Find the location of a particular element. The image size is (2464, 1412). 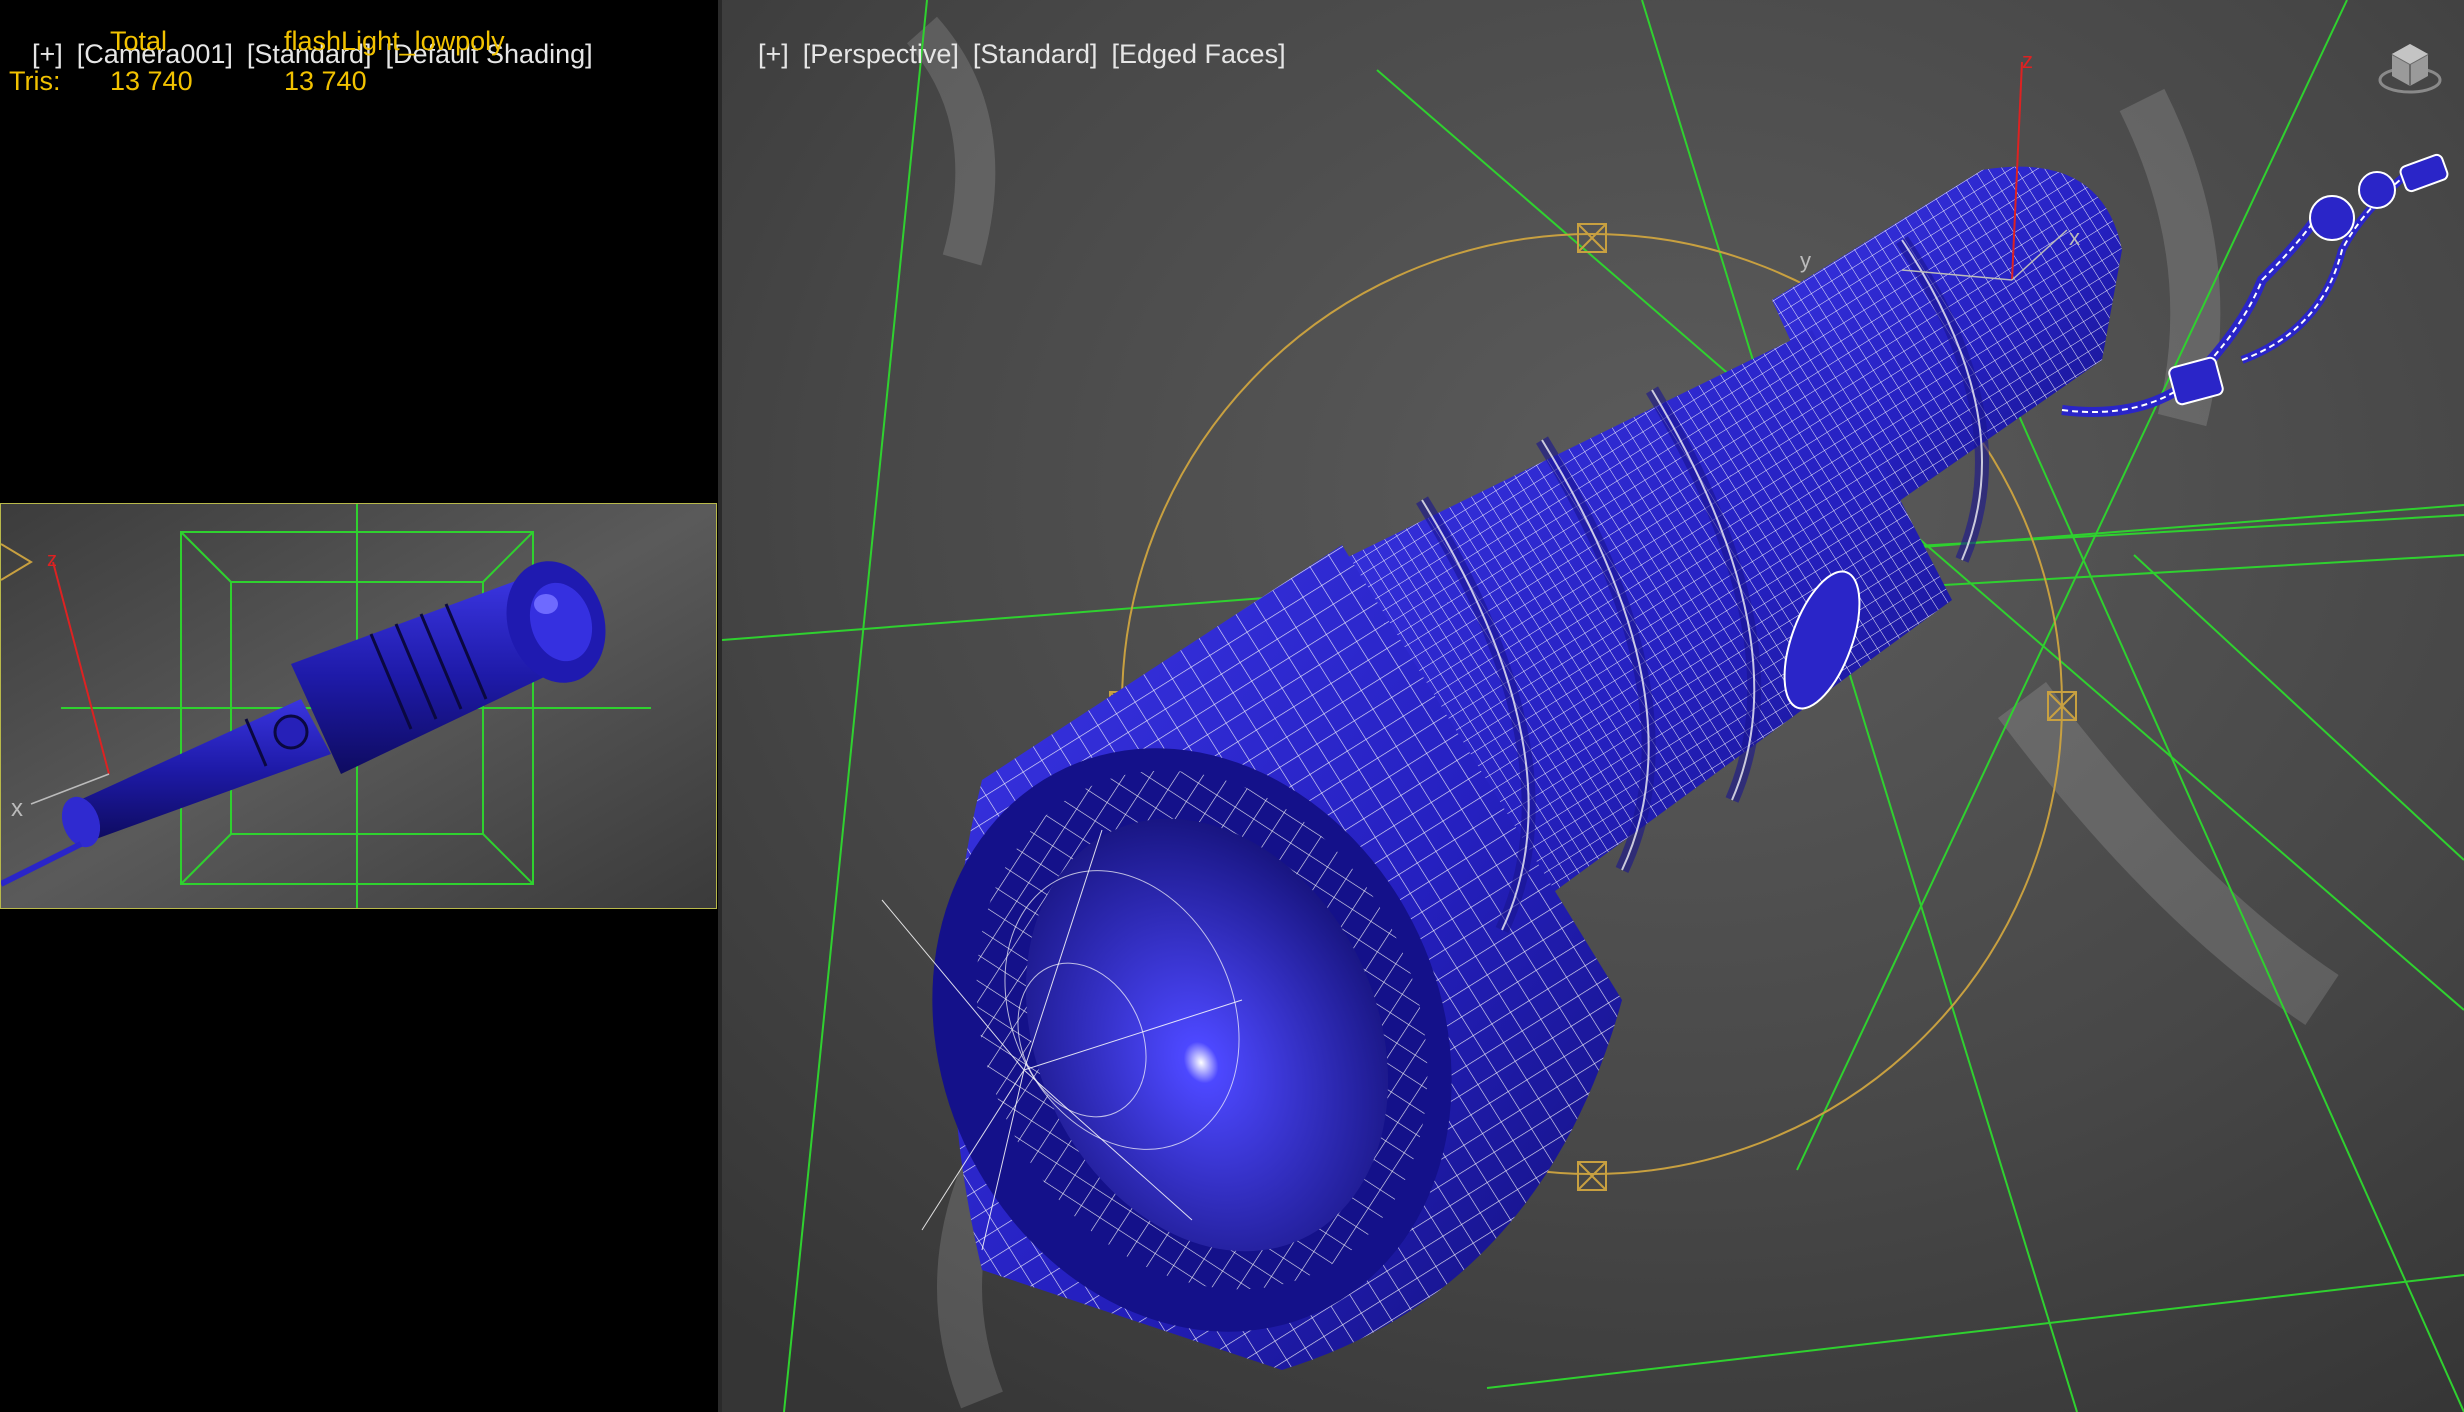

persp-axis-y: y is located at coordinates (1805, 260).